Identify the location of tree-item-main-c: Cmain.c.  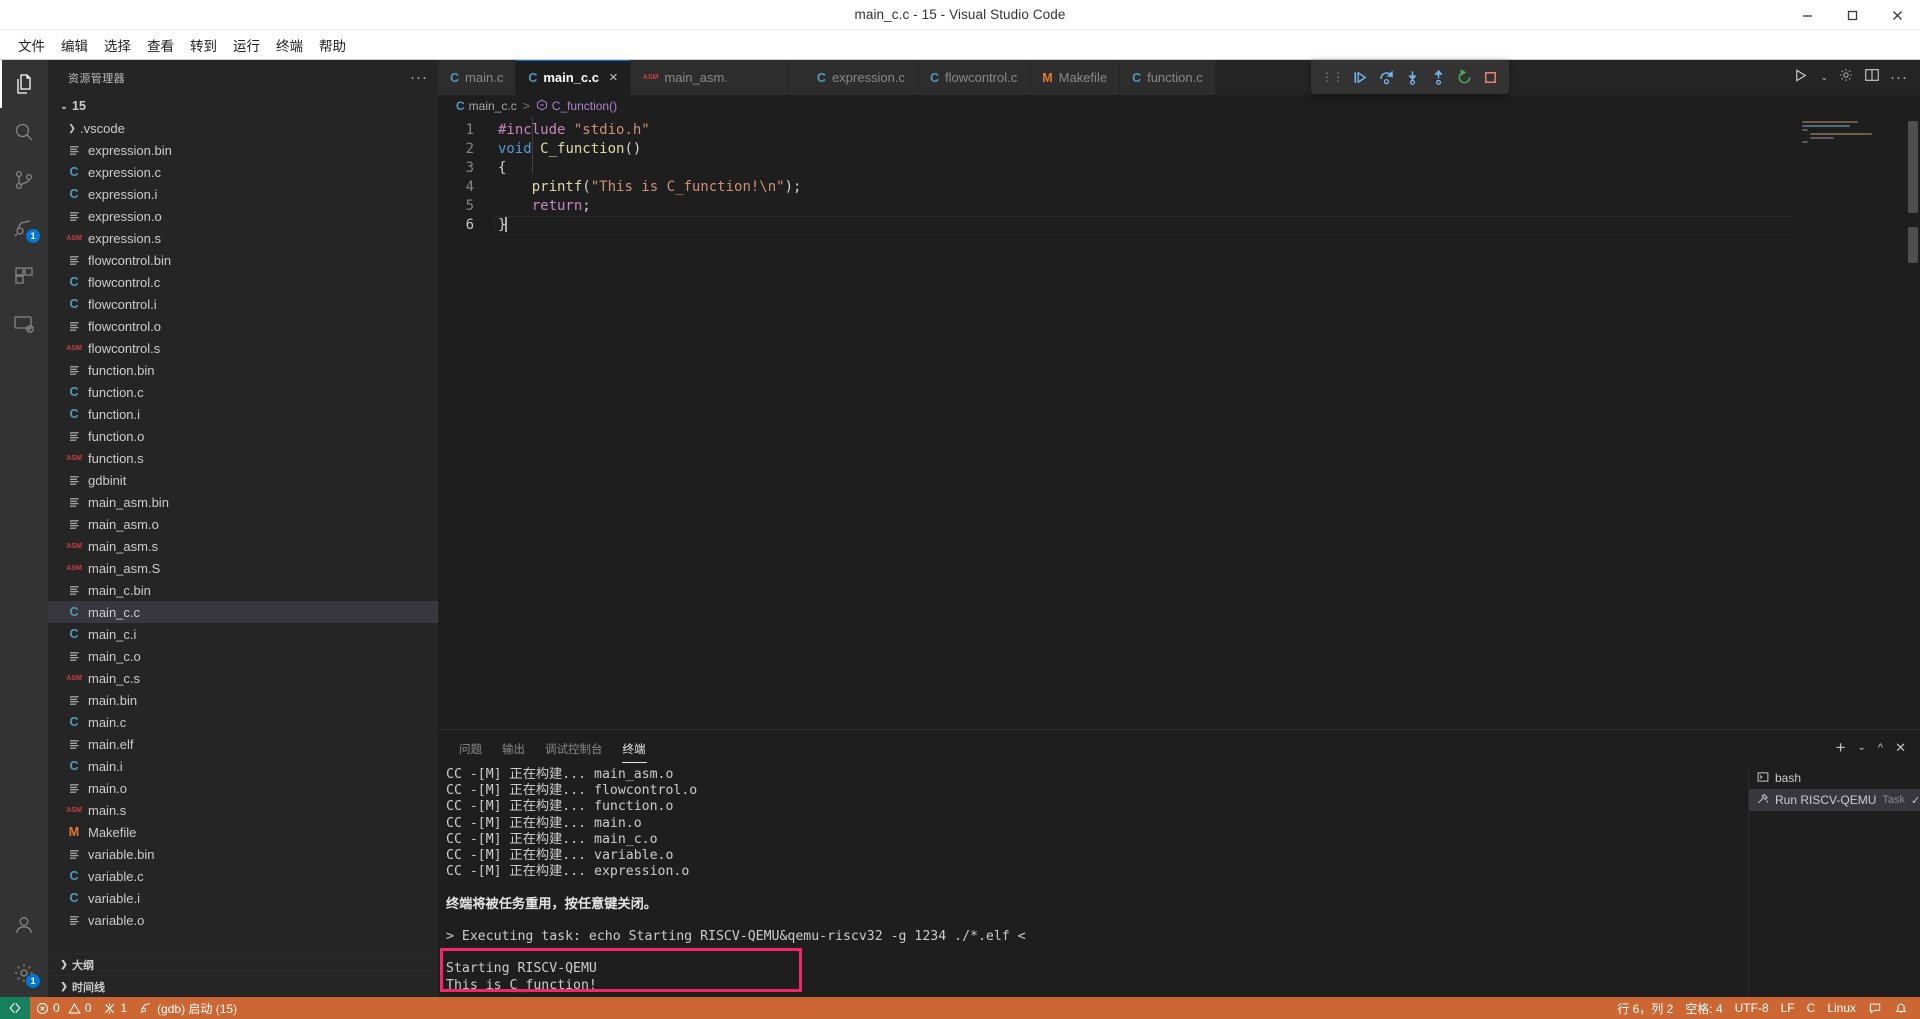
(243, 722).